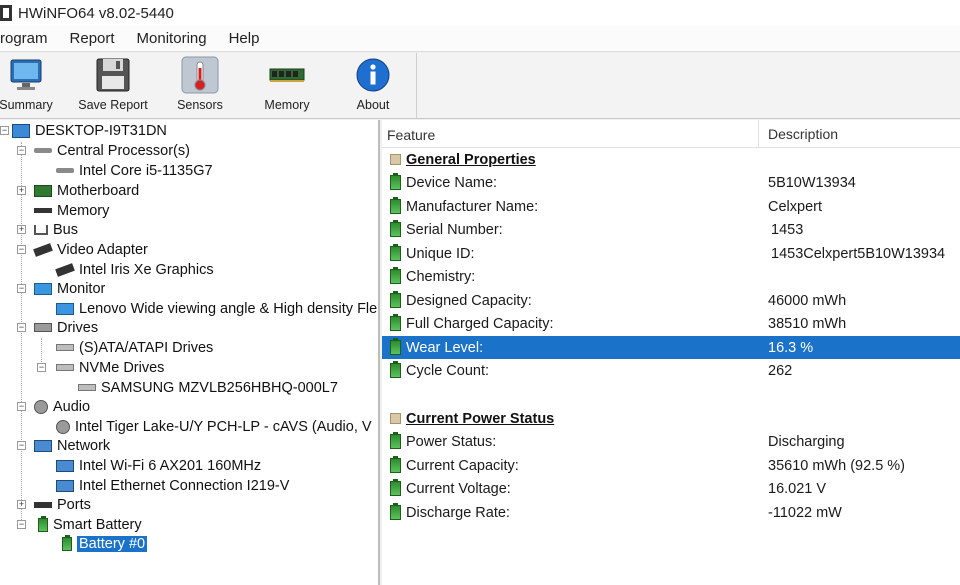  What do you see at coordinates (803, 134) in the screenshot?
I see `column-description: Description` at bounding box center [803, 134].